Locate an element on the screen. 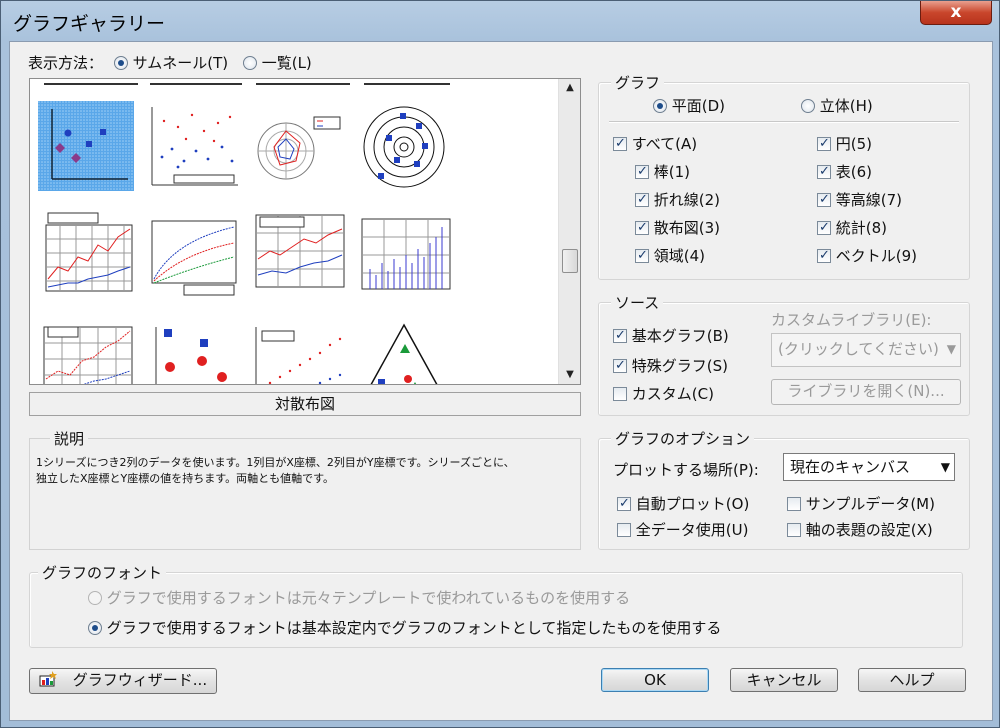  list-radio-label: 一覧(L) is located at coordinates (286, 63).